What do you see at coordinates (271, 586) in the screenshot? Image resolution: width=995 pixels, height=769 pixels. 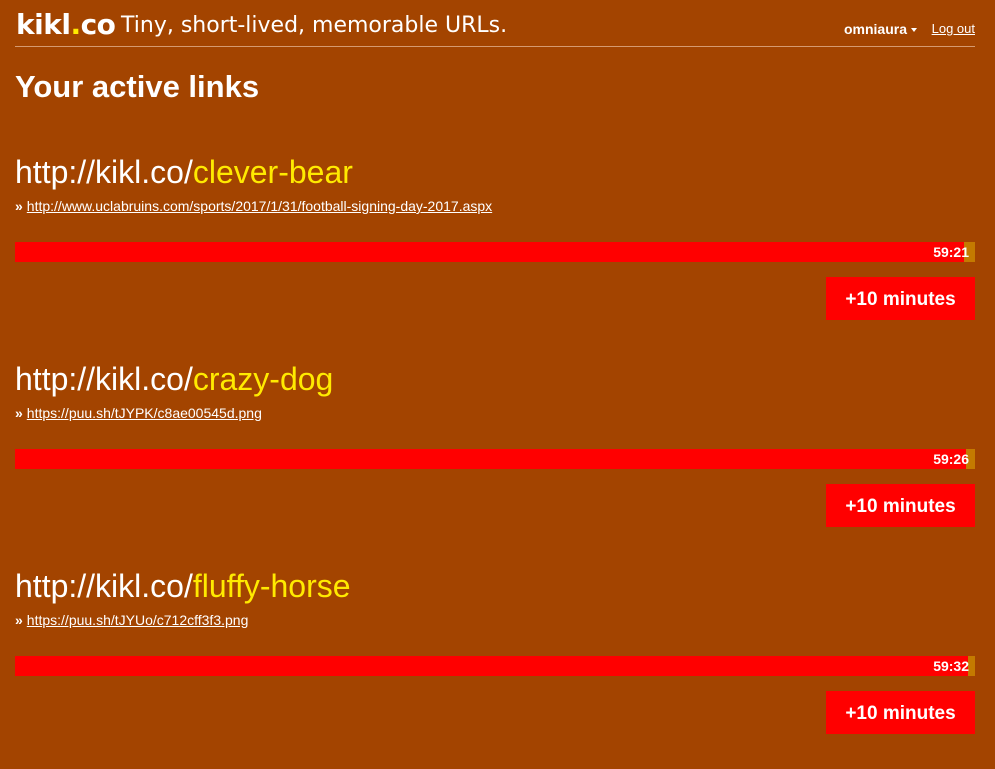 I see `short-url-slug: fluffy-horse` at bounding box center [271, 586].